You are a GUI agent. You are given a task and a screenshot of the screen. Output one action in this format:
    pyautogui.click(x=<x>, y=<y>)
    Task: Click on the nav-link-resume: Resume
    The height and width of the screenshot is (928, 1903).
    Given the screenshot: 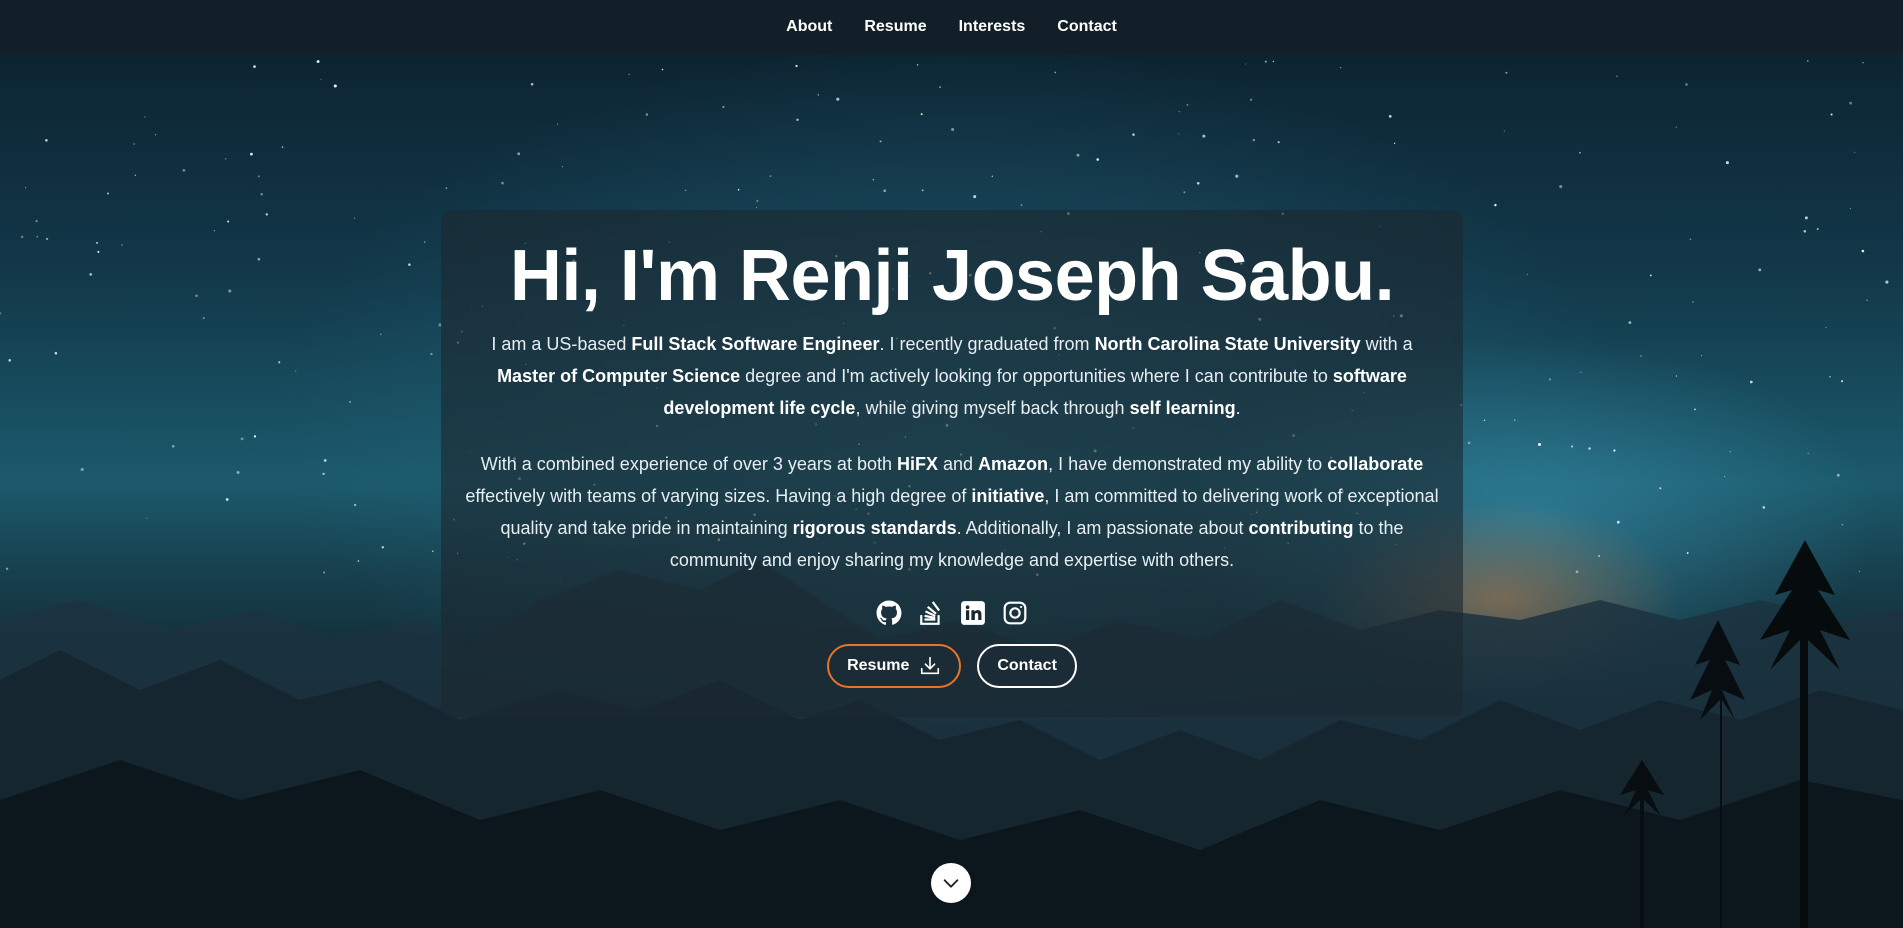 What is the action you would take?
    pyautogui.click(x=895, y=27)
    